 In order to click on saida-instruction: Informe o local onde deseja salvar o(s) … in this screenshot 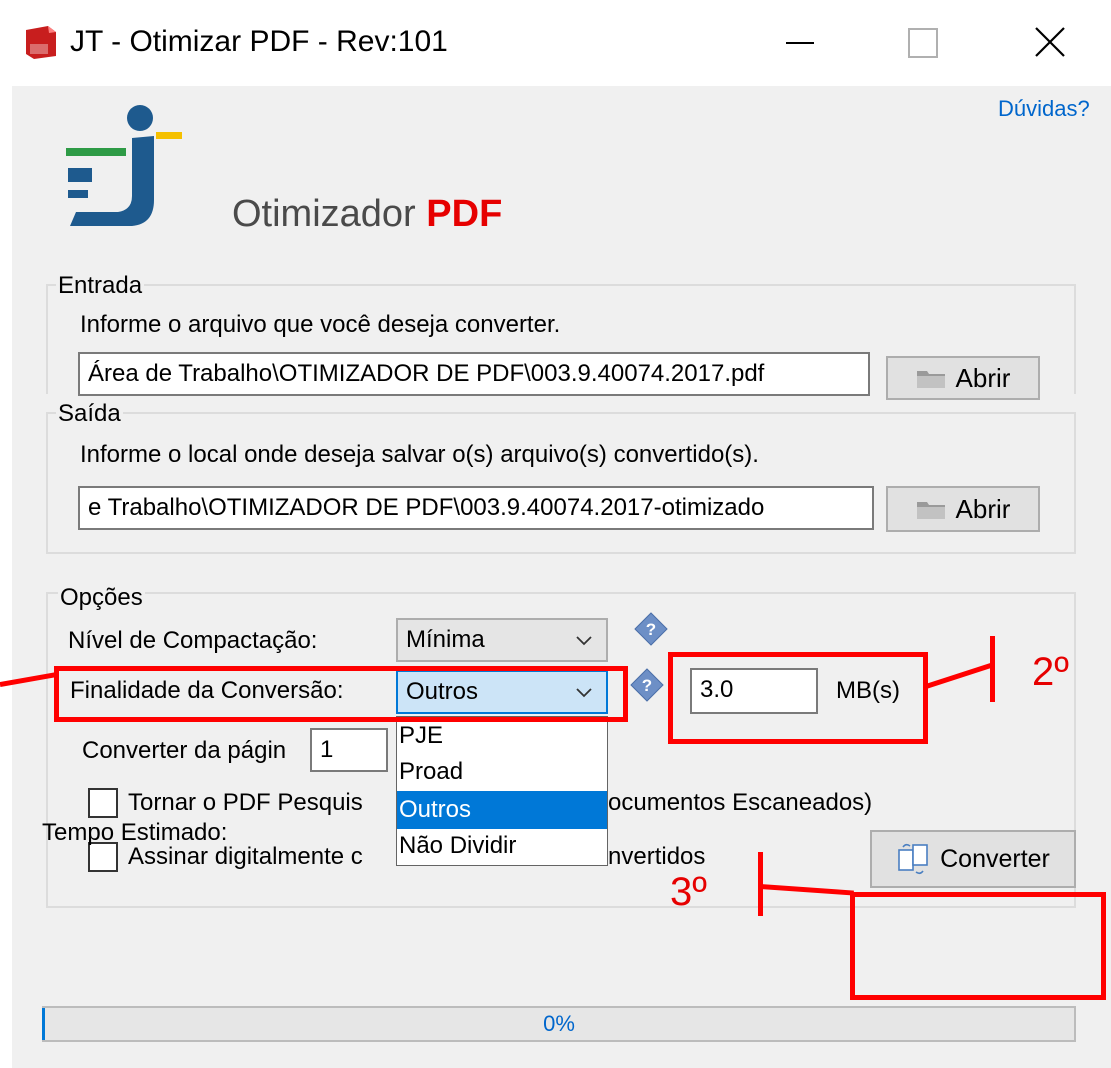, I will do `click(419, 454)`.